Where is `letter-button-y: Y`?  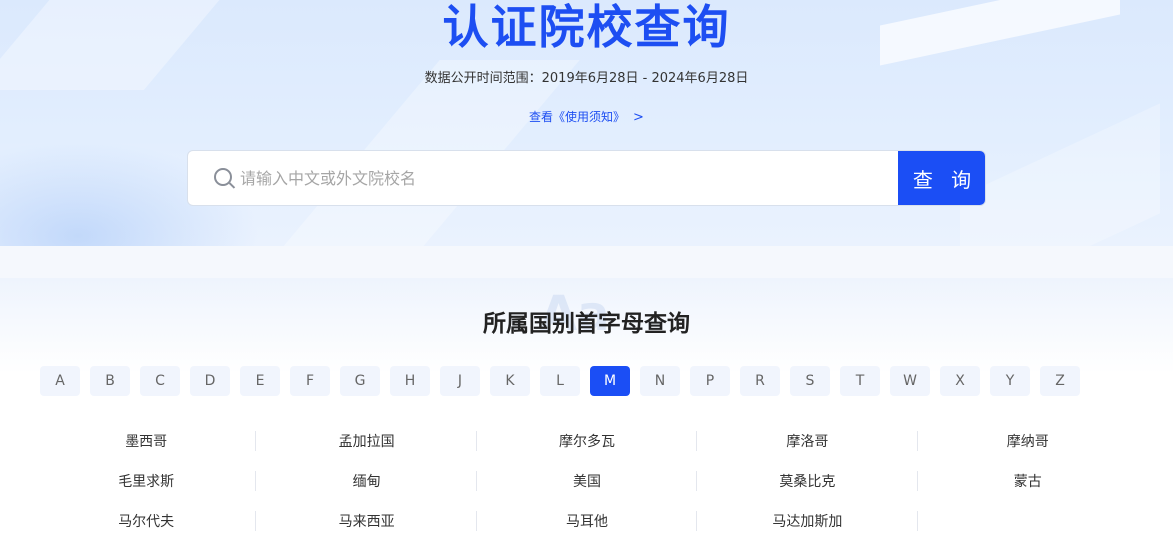 letter-button-y: Y is located at coordinates (1010, 381).